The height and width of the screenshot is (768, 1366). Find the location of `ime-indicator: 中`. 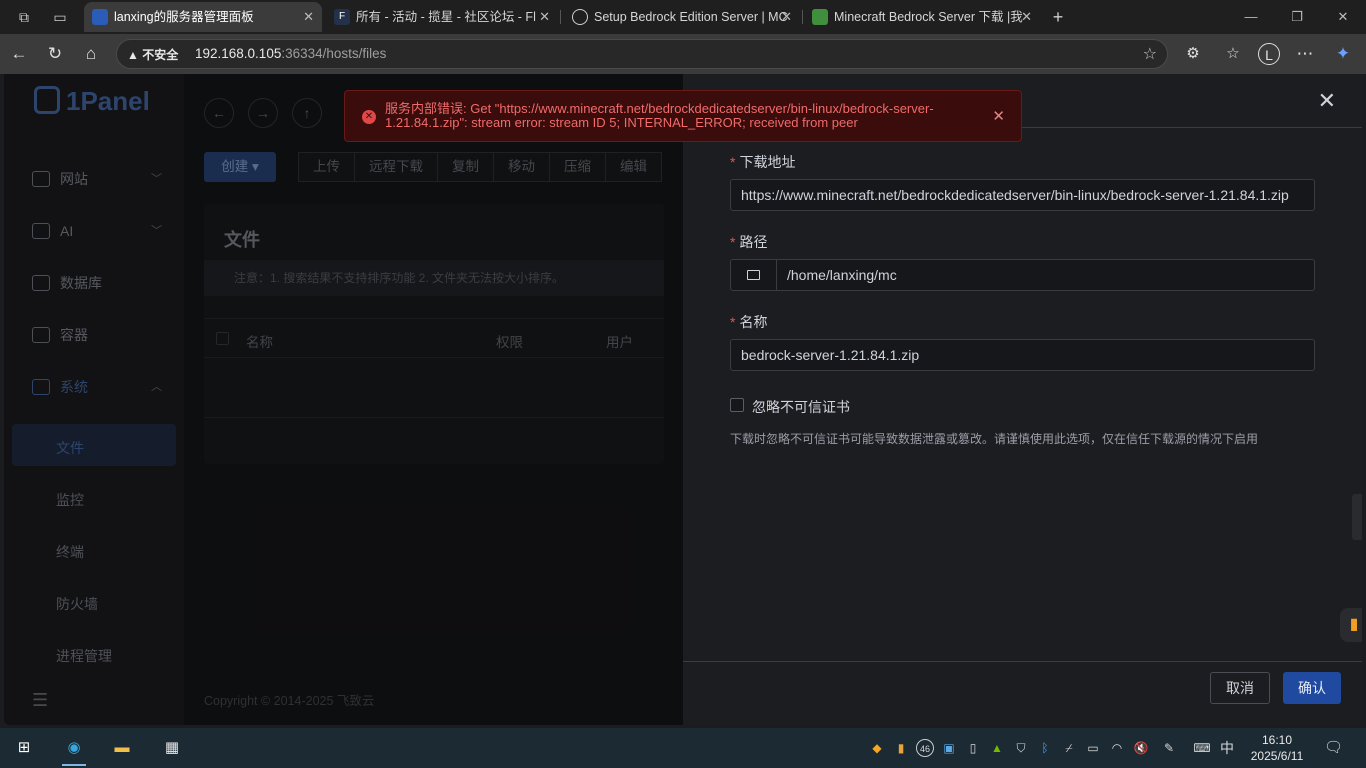

ime-indicator: 中 is located at coordinates (1227, 748).